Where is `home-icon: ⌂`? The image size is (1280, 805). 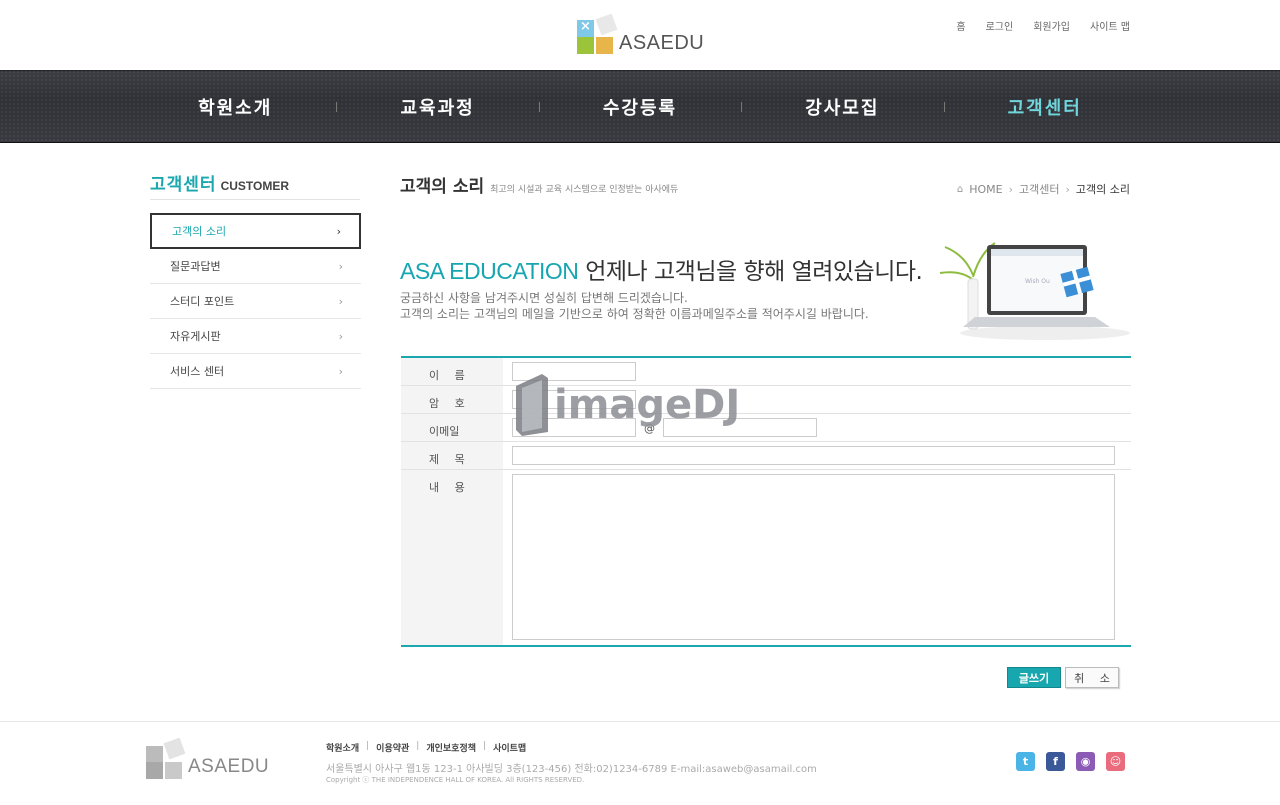 home-icon: ⌂ is located at coordinates (960, 189).